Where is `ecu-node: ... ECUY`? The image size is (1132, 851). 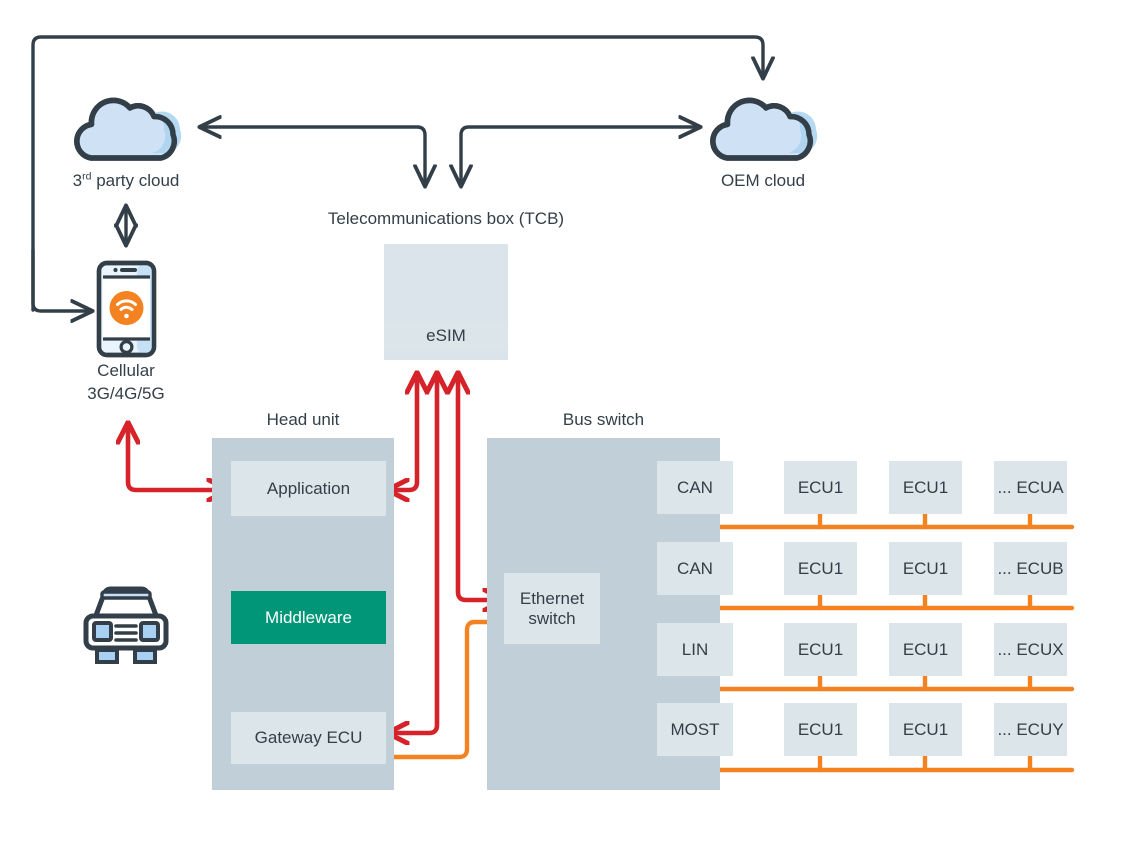 ecu-node: ... ECUY is located at coordinates (1030, 729).